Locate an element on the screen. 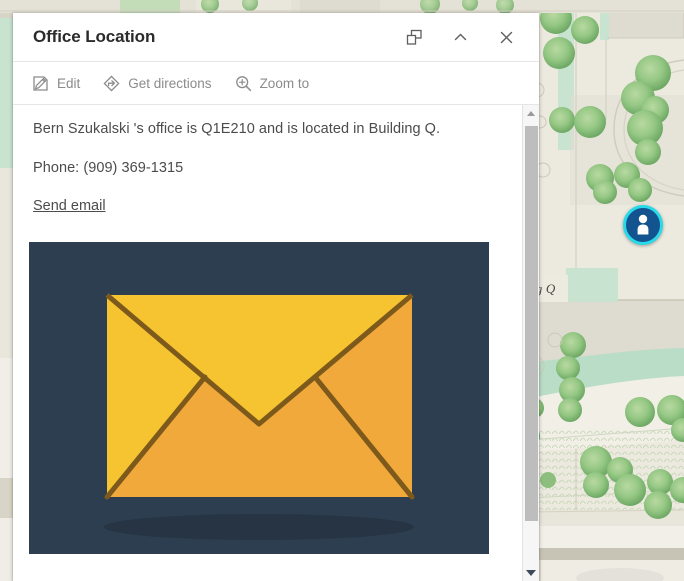 Image resolution: width=684 pixels, height=581 pixels. scroll-down-arrow-icon is located at coordinates (531, 572).